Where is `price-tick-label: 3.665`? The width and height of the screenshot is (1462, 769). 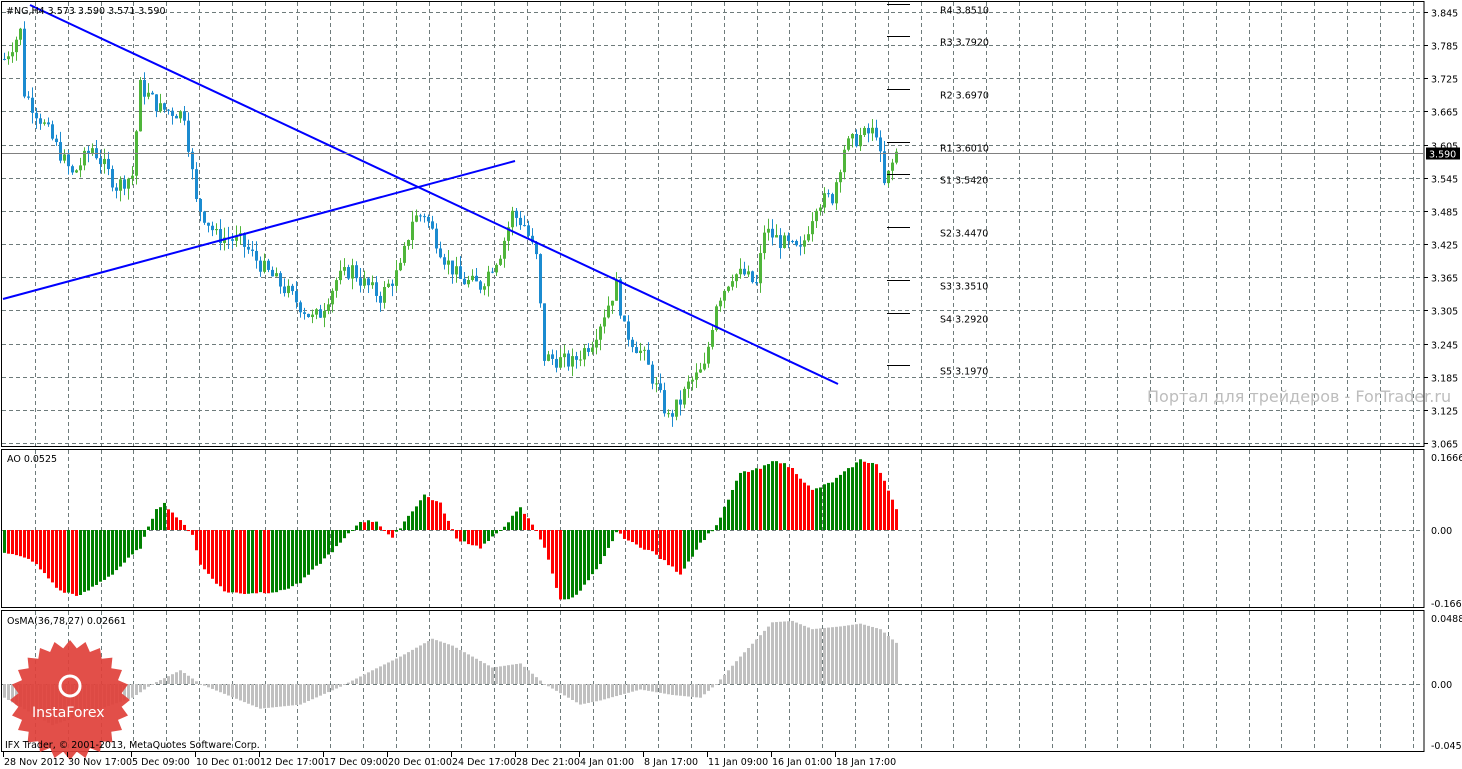 price-tick-label: 3.665 is located at coordinates (1444, 113).